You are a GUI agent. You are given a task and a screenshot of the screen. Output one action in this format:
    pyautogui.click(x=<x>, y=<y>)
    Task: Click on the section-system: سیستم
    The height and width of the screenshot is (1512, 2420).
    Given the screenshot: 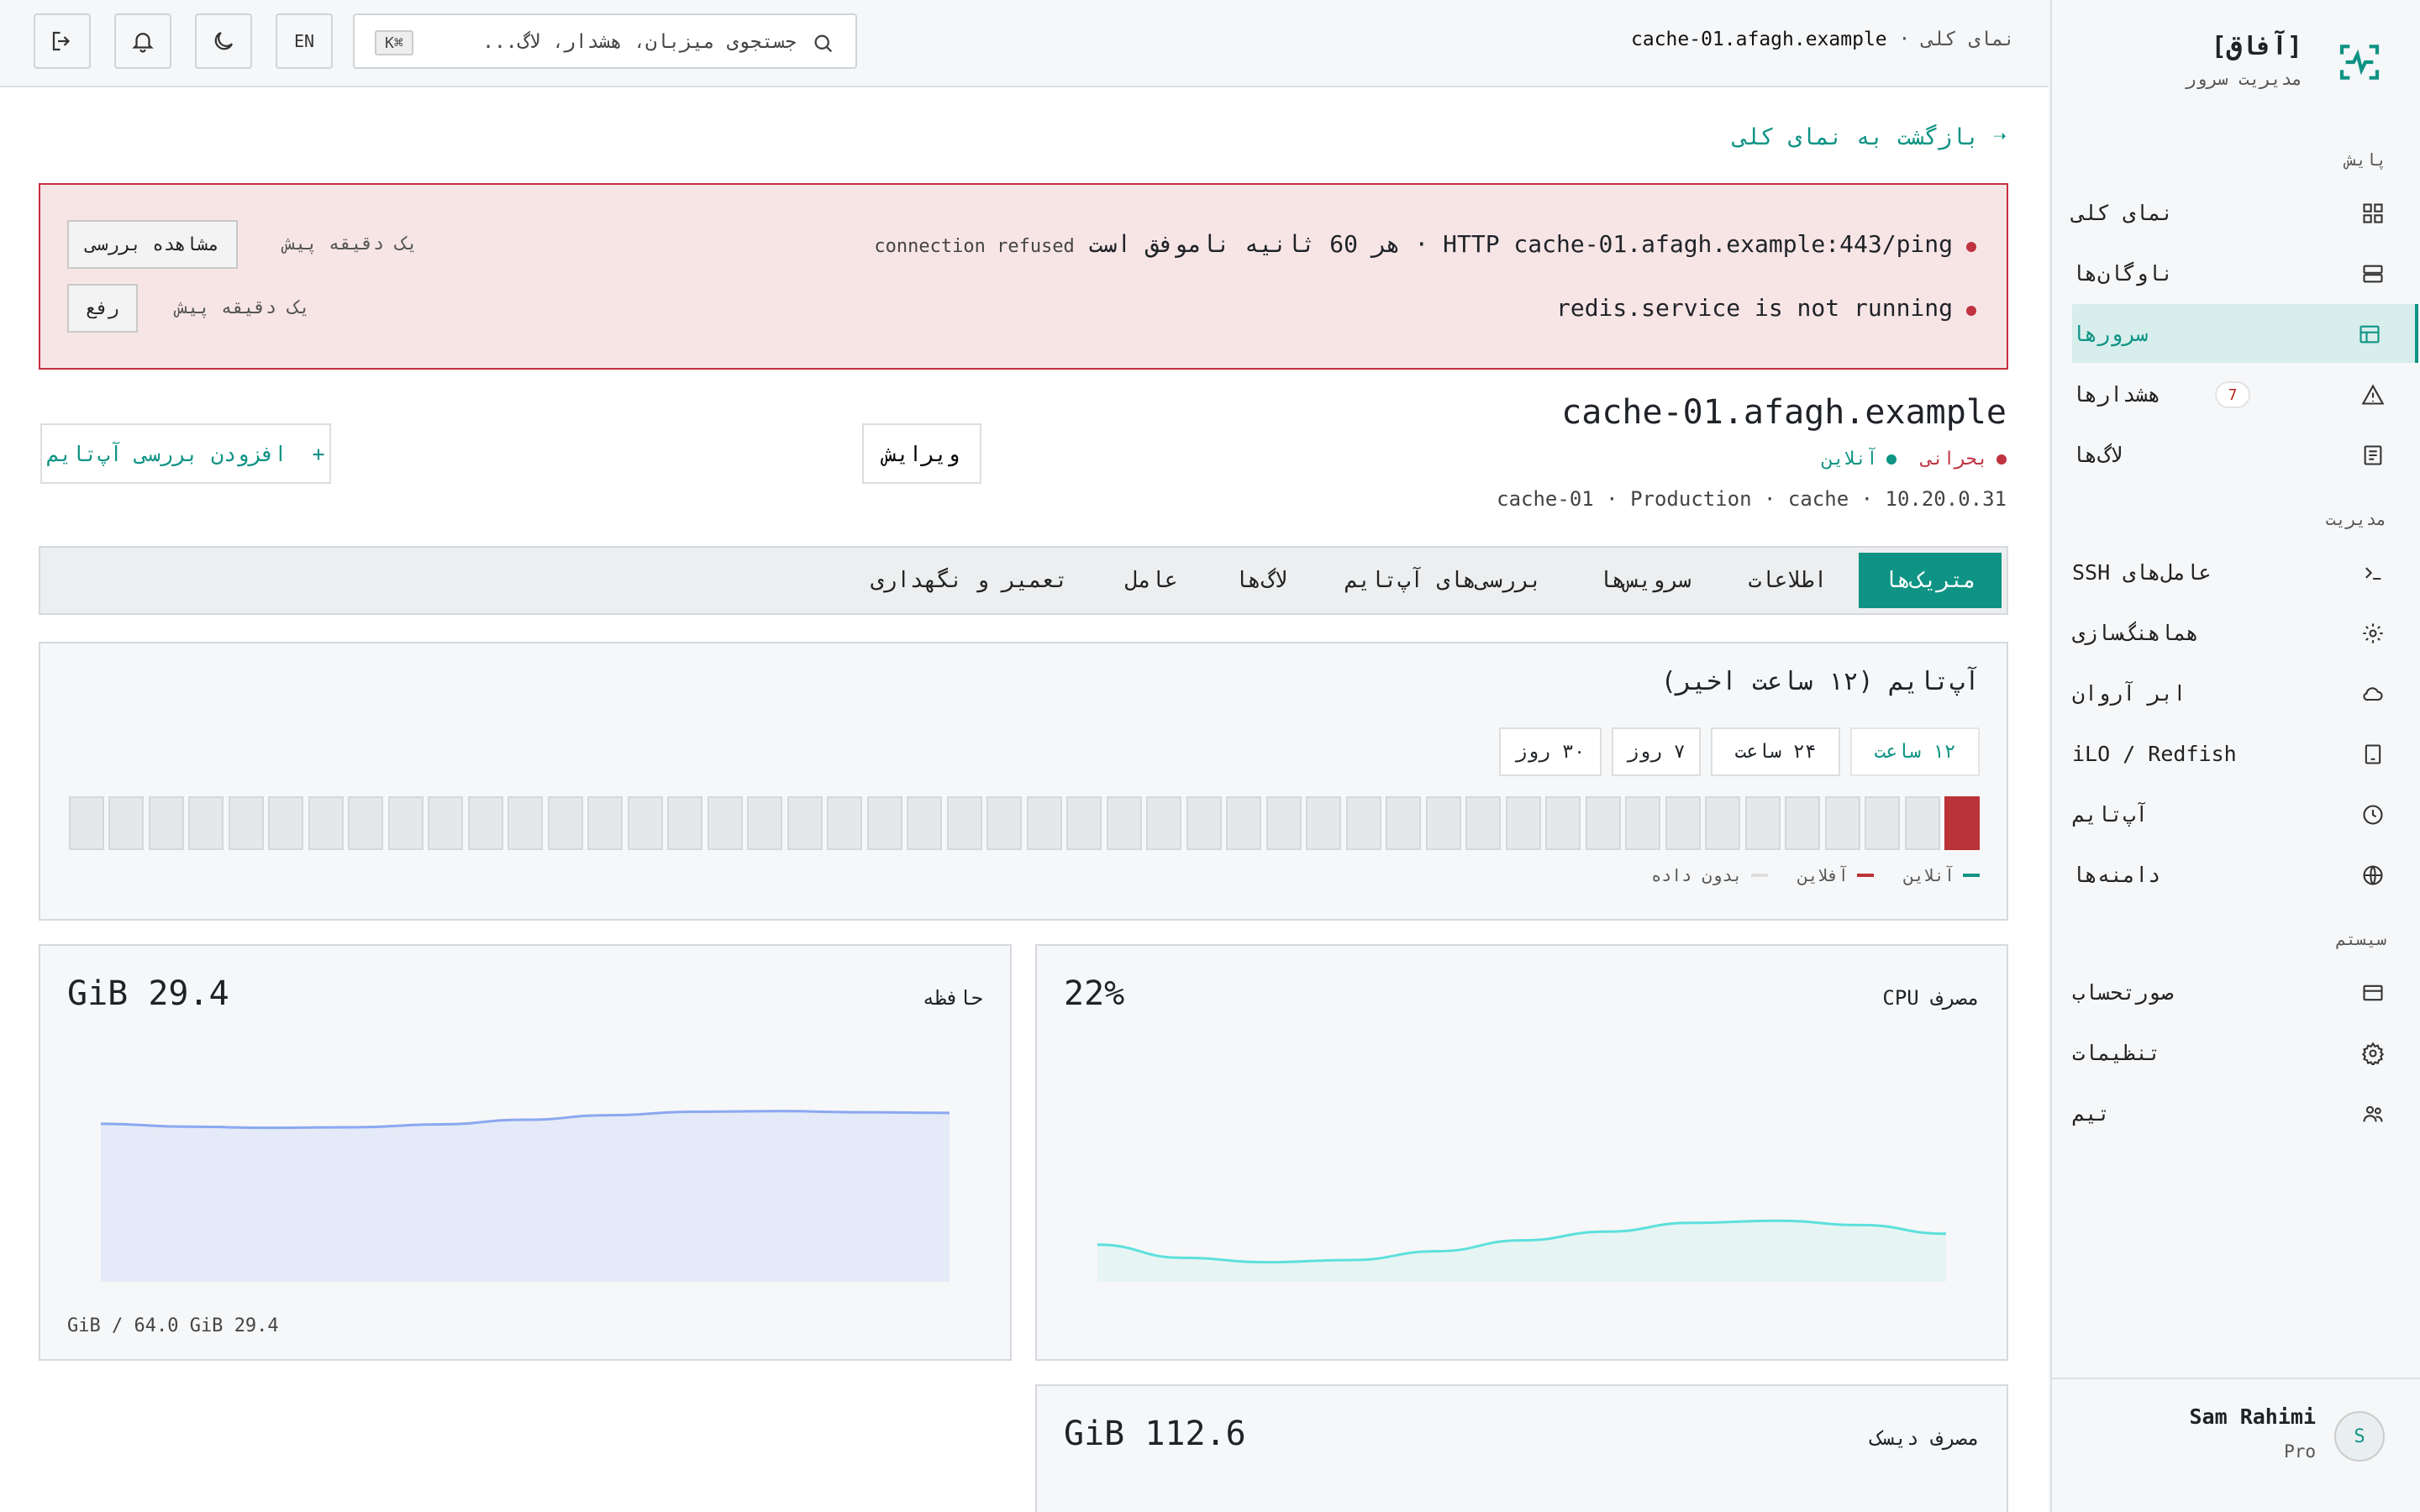 What is the action you would take?
    pyautogui.click(x=2360, y=939)
    